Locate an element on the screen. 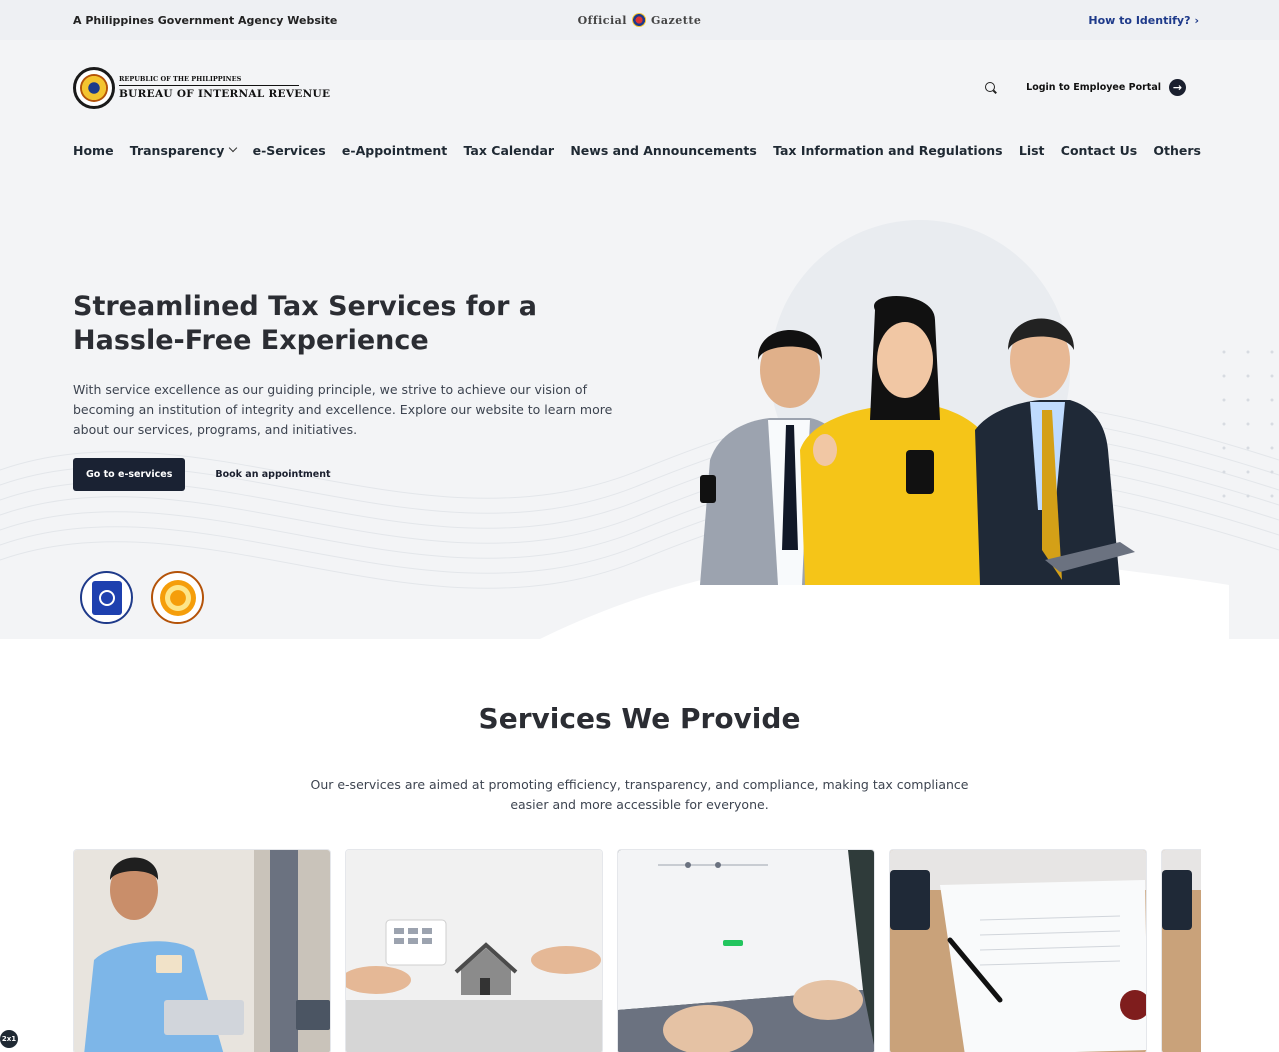  nav-list: List is located at coordinates (1032, 150).